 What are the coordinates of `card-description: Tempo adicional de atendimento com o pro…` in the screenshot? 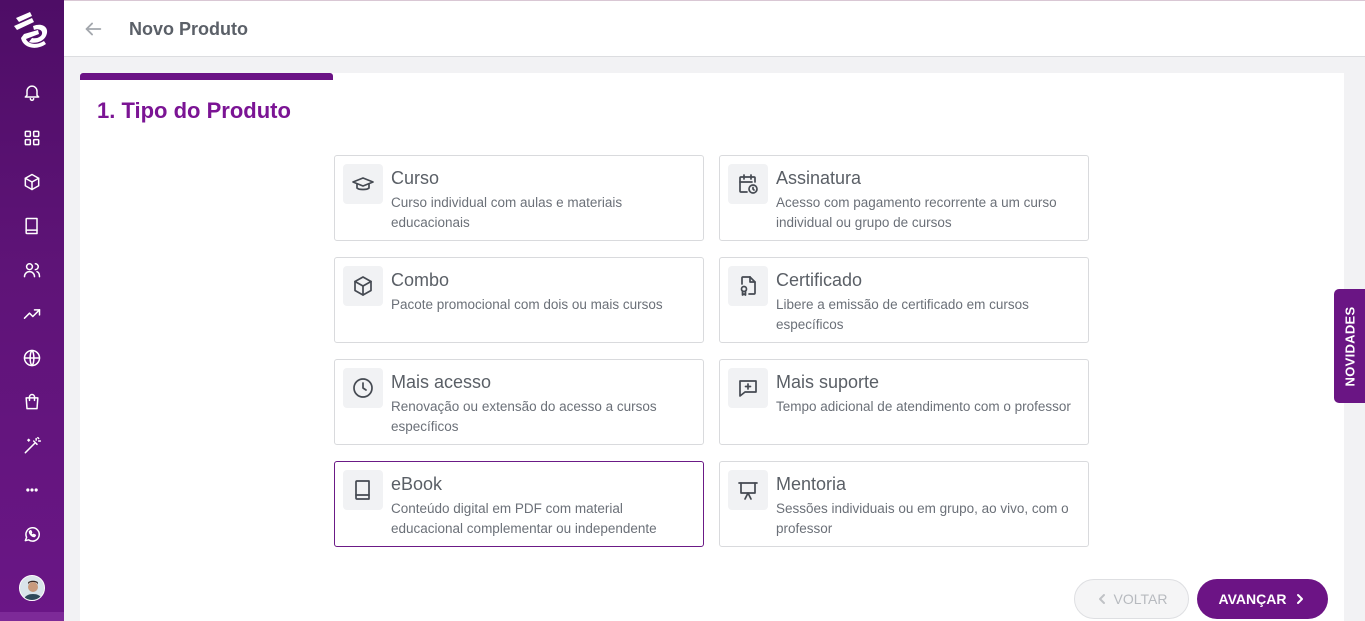 It's located at (923, 406).